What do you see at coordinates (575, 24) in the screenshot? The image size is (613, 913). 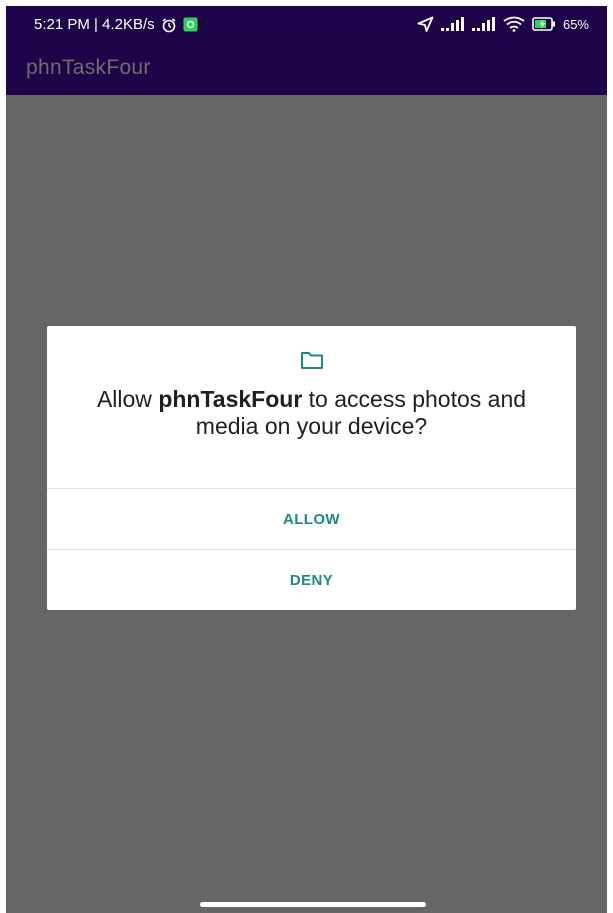 I see `battery-percent: 65%` at bounding box center [575, 24].